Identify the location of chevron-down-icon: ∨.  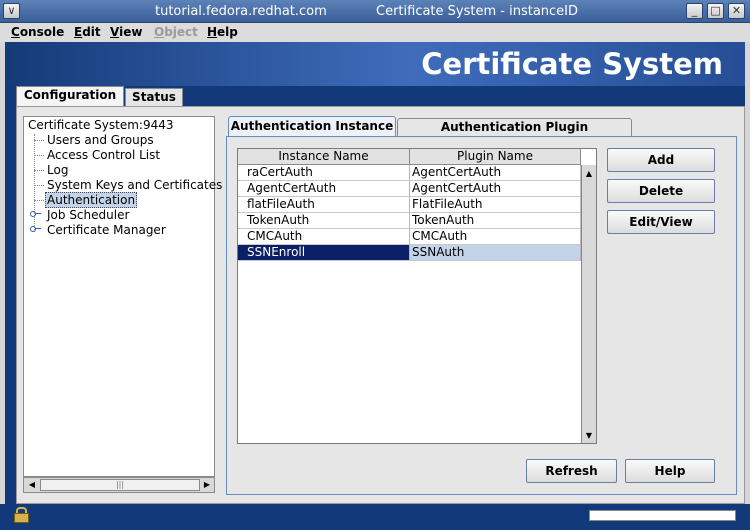
(11, 10).